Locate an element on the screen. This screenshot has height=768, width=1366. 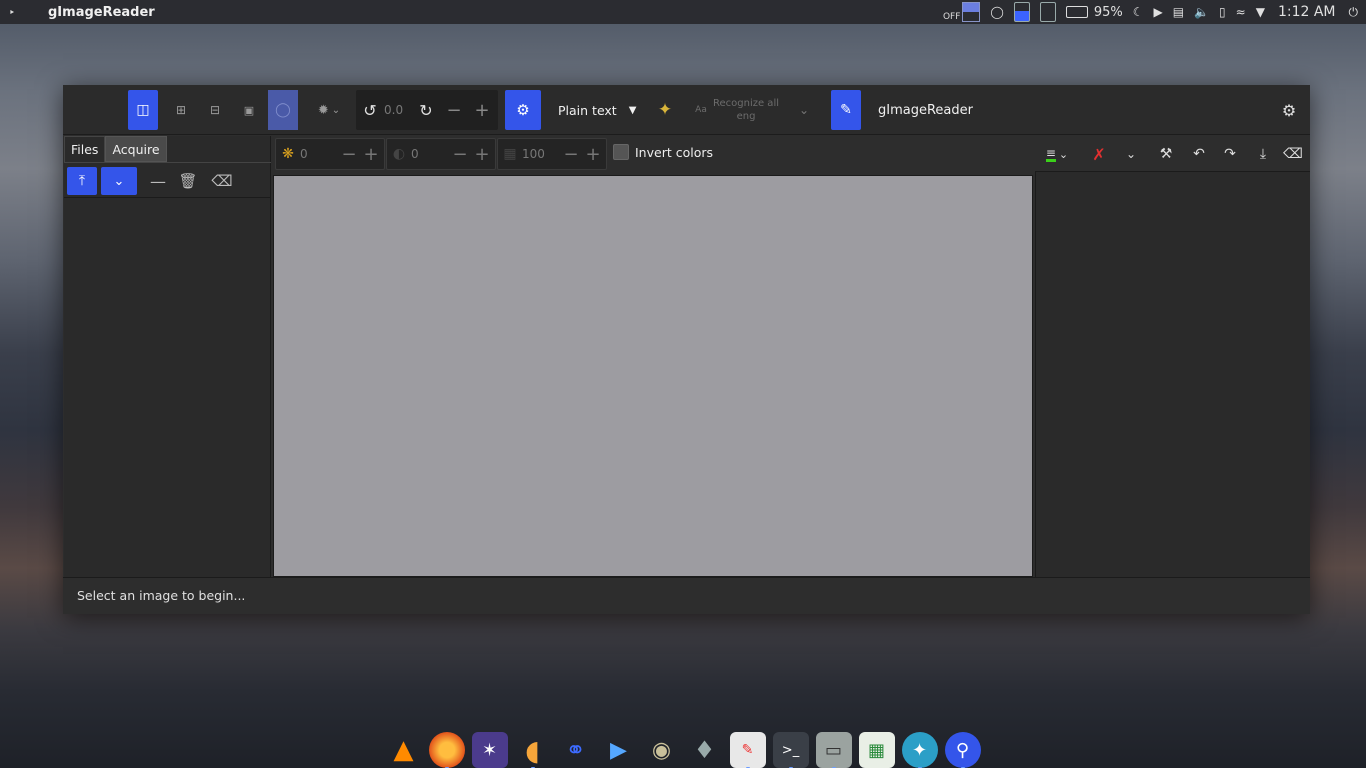
ocr-icon: ⚙ is located at coordinates (523, 110).